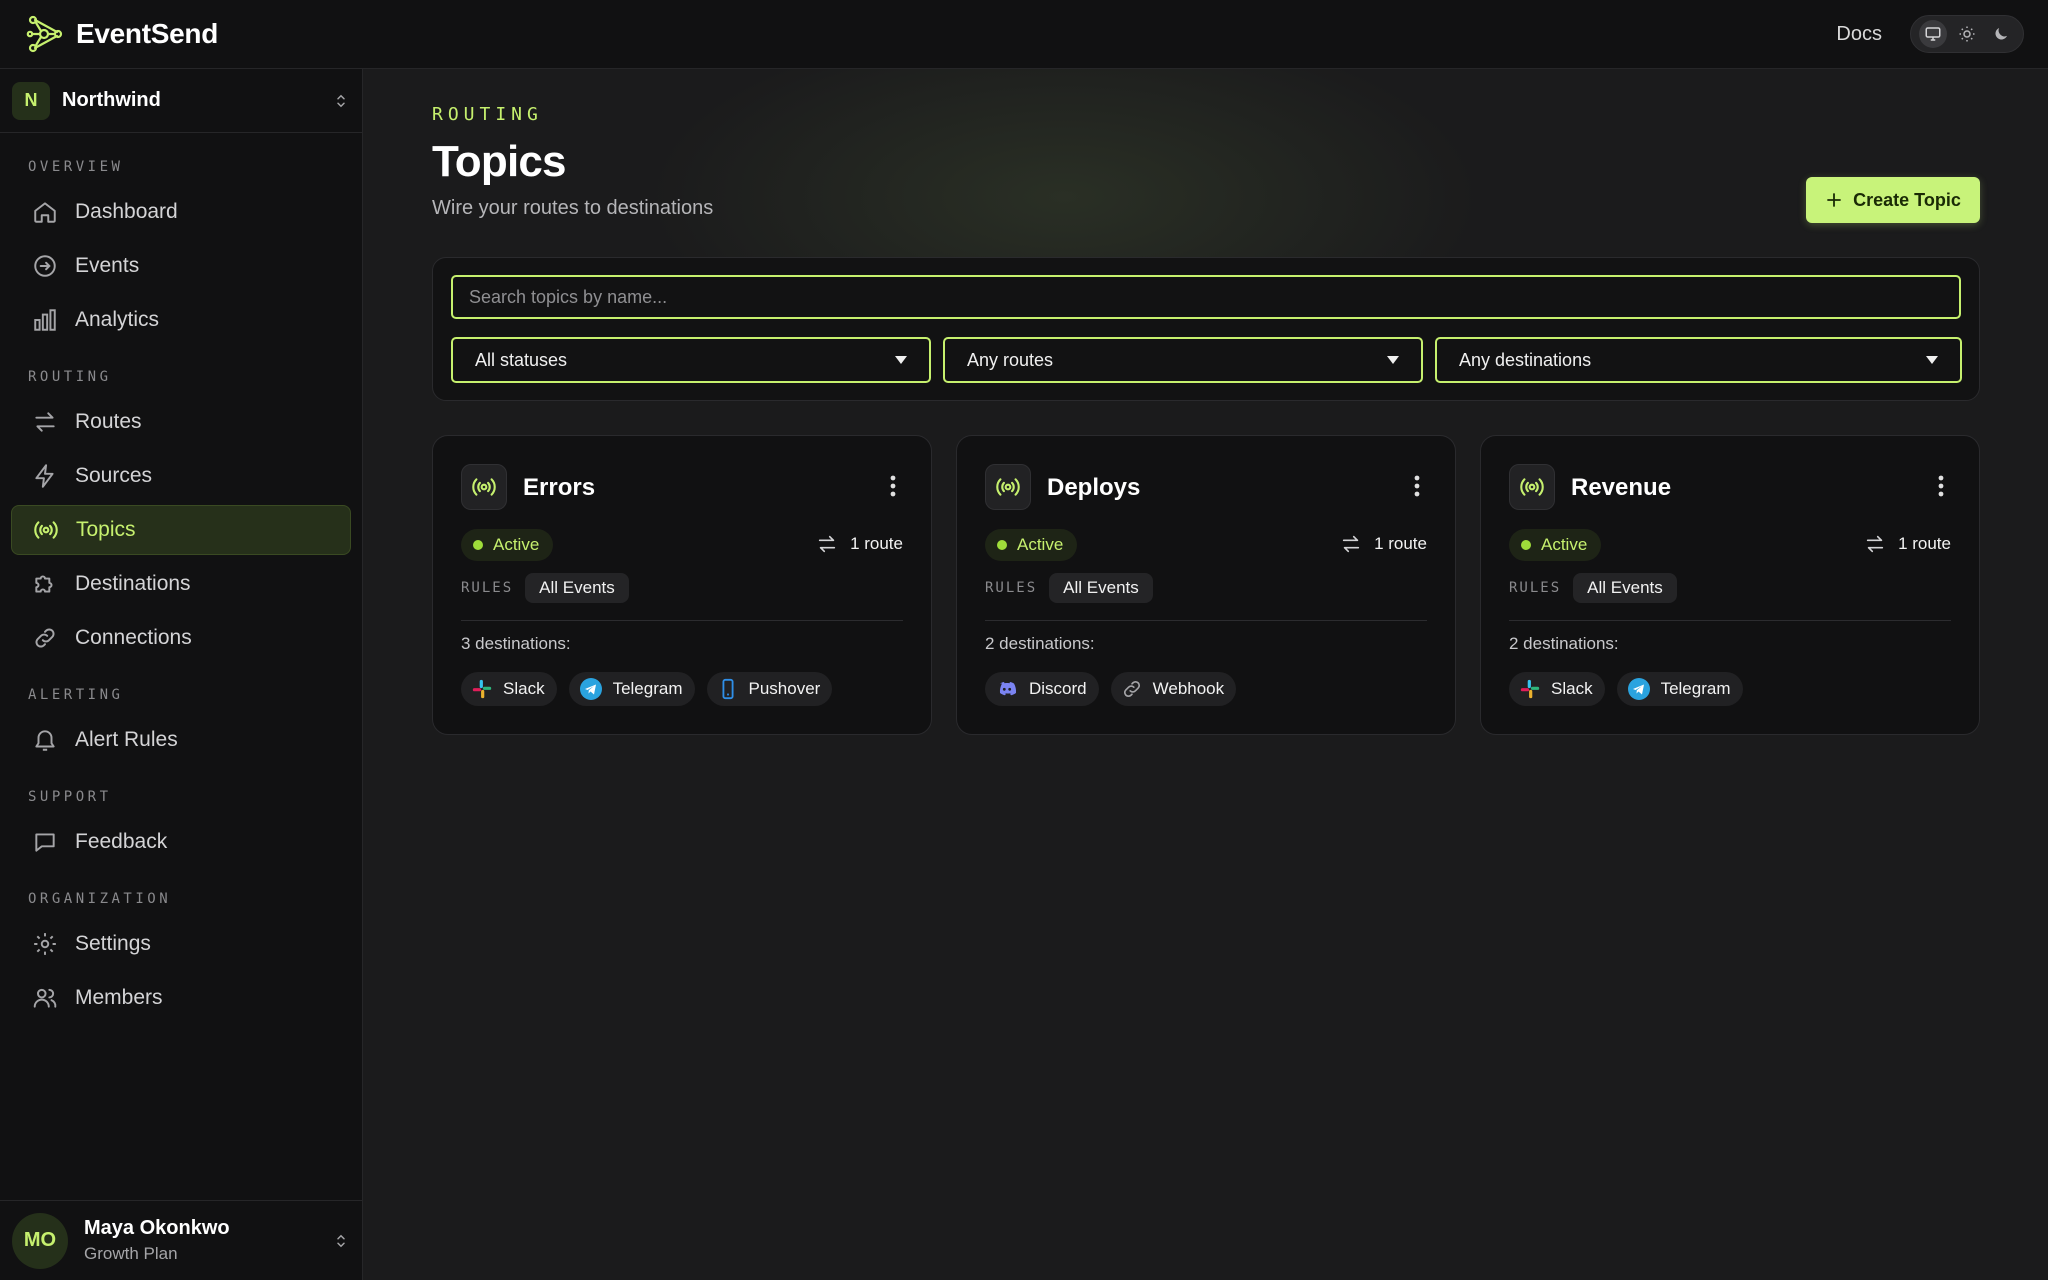 This screenshot has width=2048, height=1280. Describe the element at coordinates (113, 943) in the screenshot. I see `sidebar-item-label: Settings` at that location.